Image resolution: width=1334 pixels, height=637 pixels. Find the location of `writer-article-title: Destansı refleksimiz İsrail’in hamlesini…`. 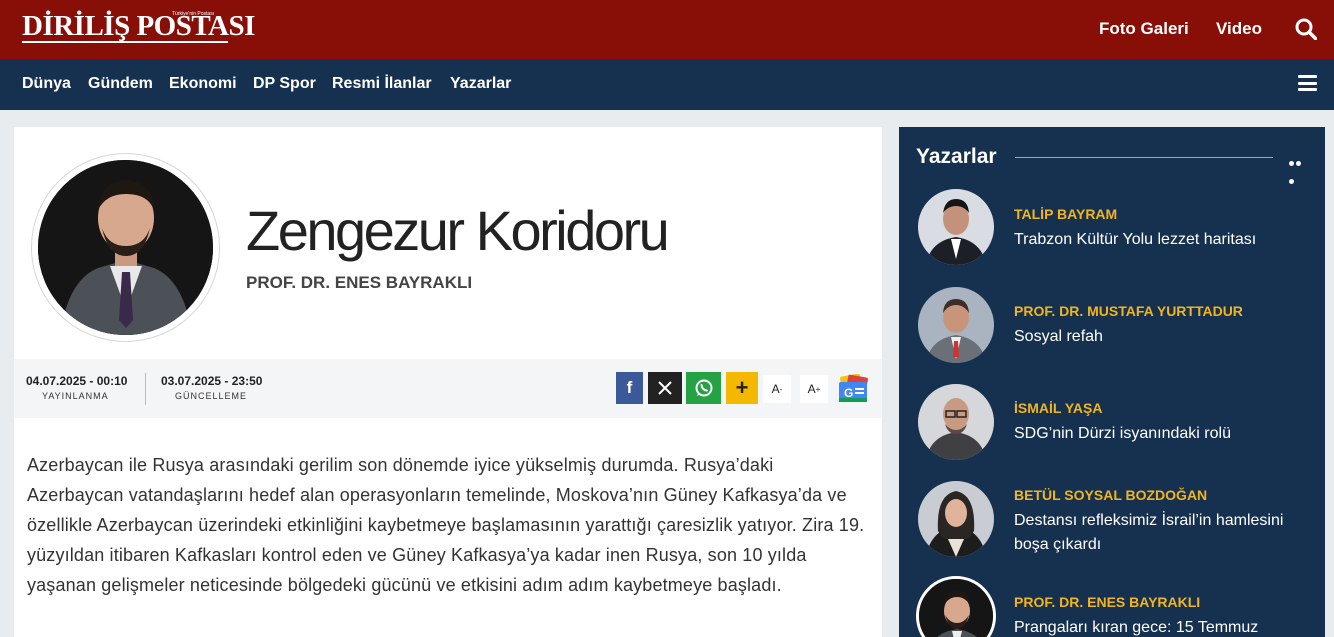

writer-article-title: Destansı refleksimiz İsrail’in hamlesini… is located at coordinates (1164, 533).